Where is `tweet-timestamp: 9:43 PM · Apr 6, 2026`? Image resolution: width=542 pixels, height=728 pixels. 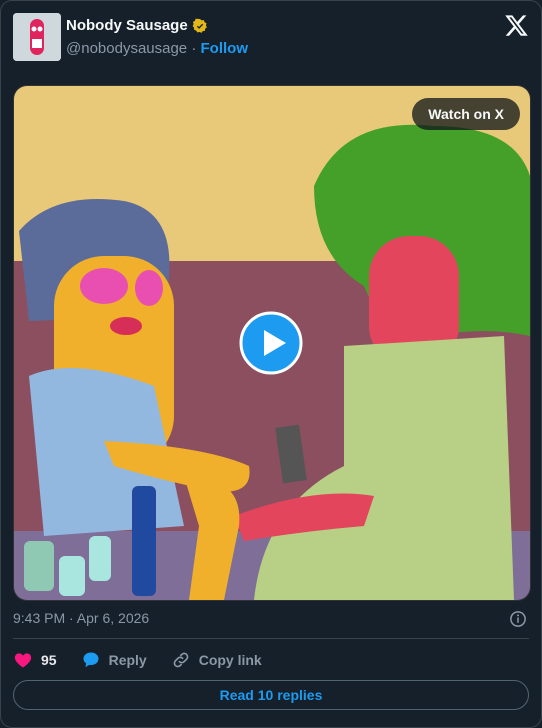
tweet-timestamp: 9:43 PM · Apr 6, 2026 is located at coordinates (81, 618).